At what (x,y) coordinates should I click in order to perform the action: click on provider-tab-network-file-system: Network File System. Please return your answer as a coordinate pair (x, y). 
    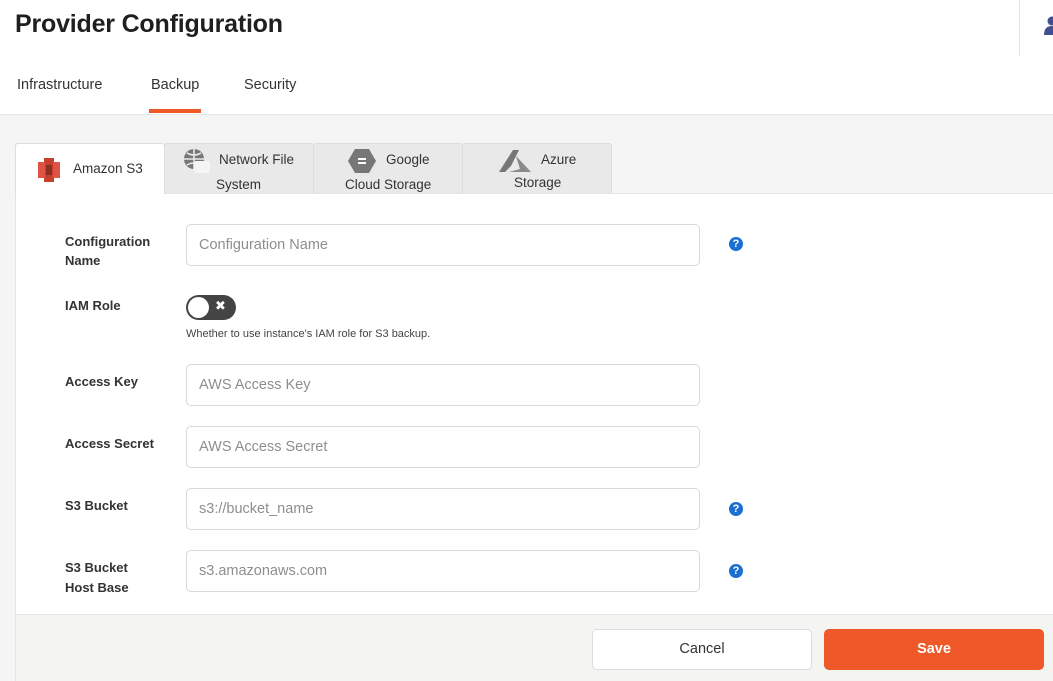
    Looking at the image, I should click on (239, 168).